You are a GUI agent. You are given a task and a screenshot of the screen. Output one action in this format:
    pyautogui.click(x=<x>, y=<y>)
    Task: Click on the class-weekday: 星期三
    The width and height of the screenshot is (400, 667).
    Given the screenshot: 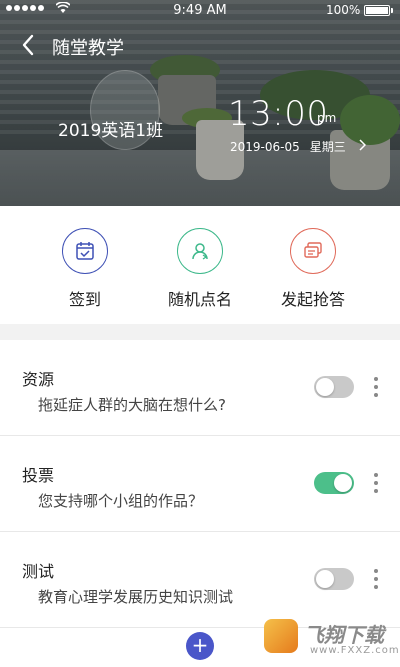 What is the action you would take?
    pyautogui.click(x=327, y=147)
    